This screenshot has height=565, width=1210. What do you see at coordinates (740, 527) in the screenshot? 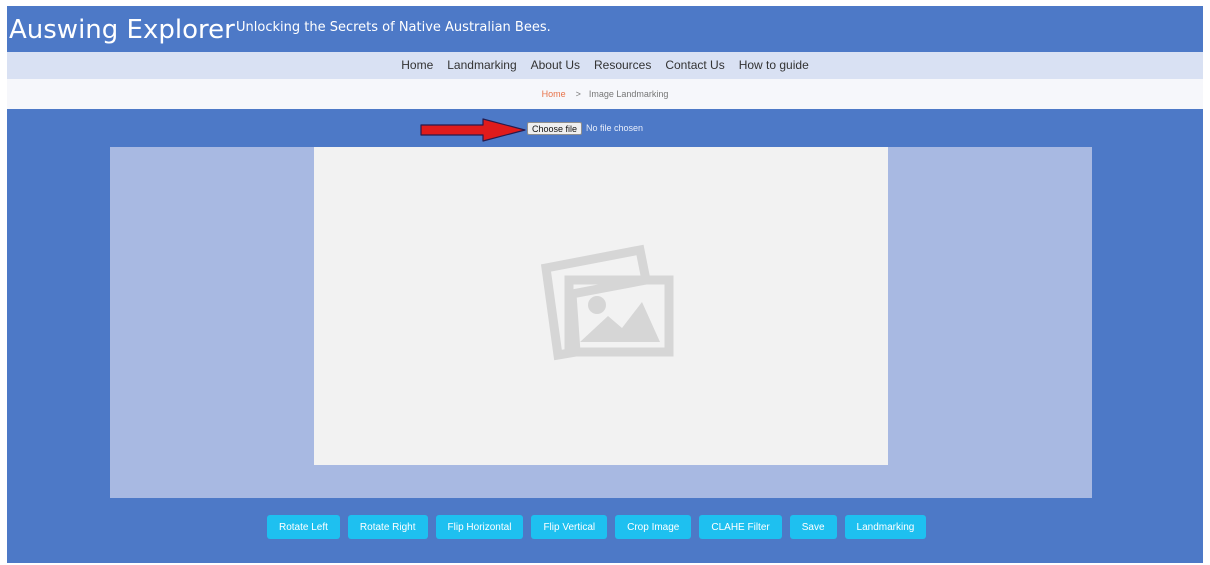
I see `clahe-filter-button: CLAHE Filter` at bounding box center [740, 527].